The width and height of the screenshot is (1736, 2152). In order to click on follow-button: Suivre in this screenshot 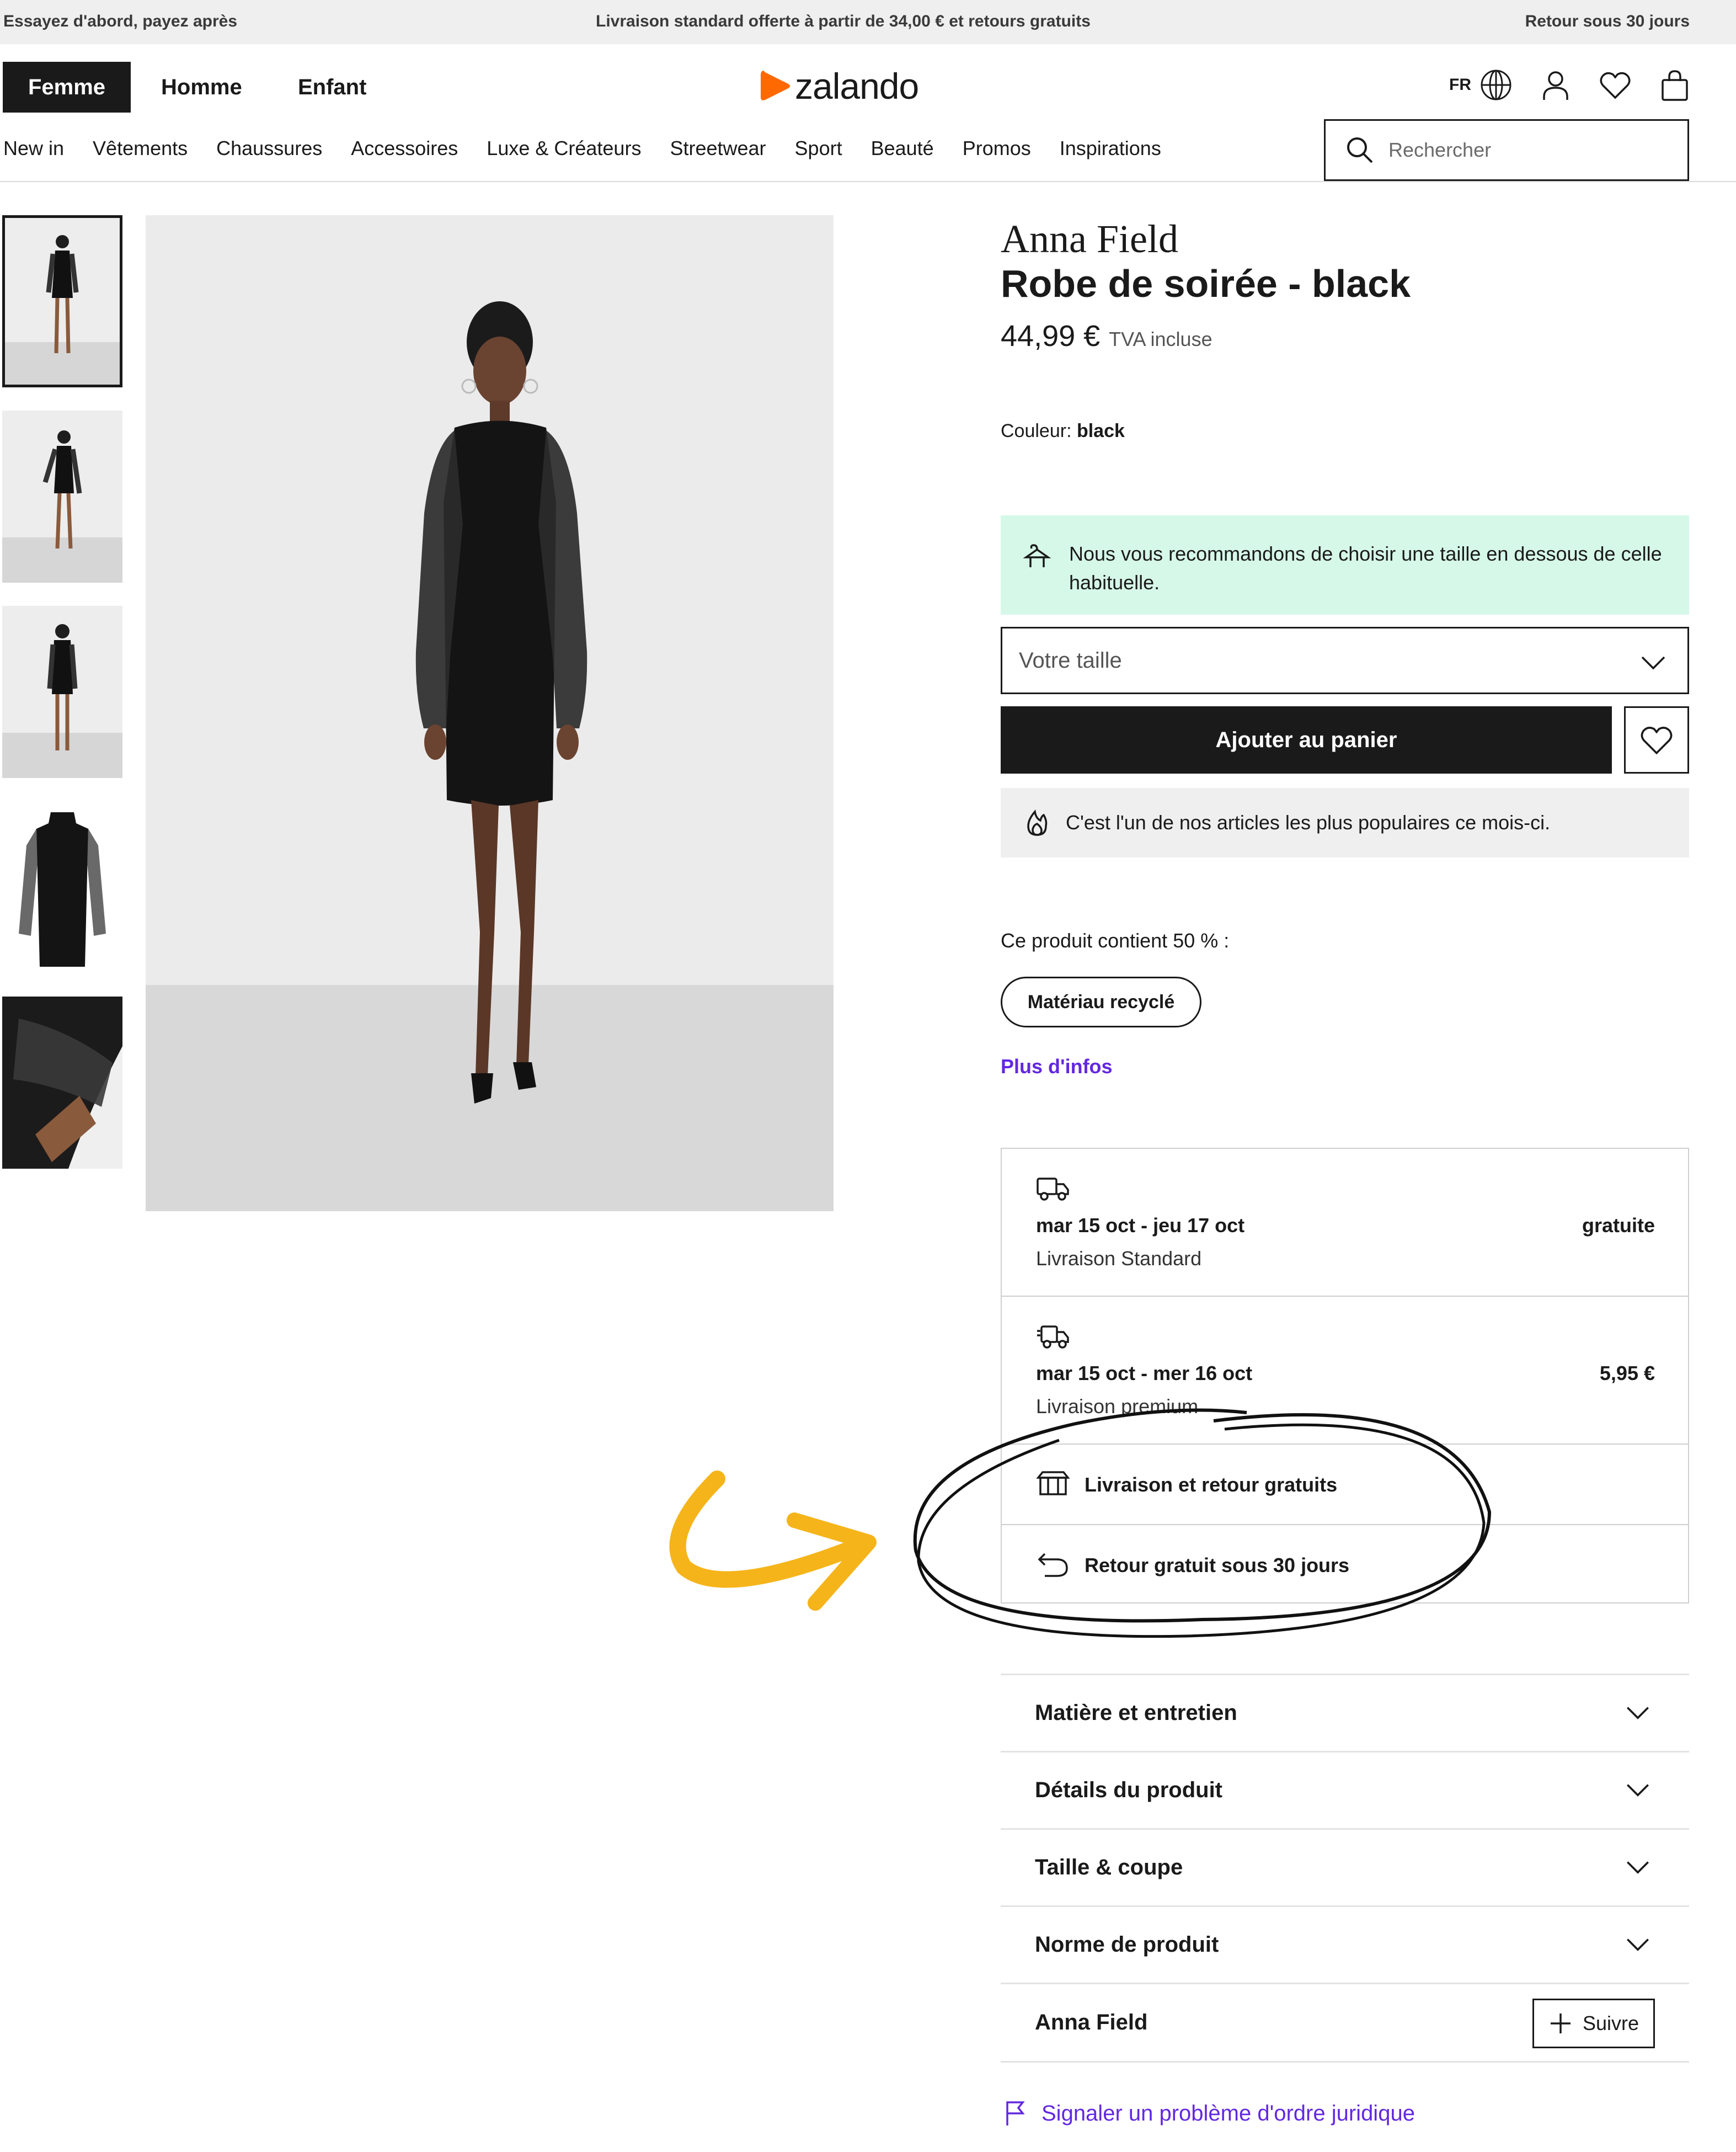, I will do `click(1593, 2023)`.